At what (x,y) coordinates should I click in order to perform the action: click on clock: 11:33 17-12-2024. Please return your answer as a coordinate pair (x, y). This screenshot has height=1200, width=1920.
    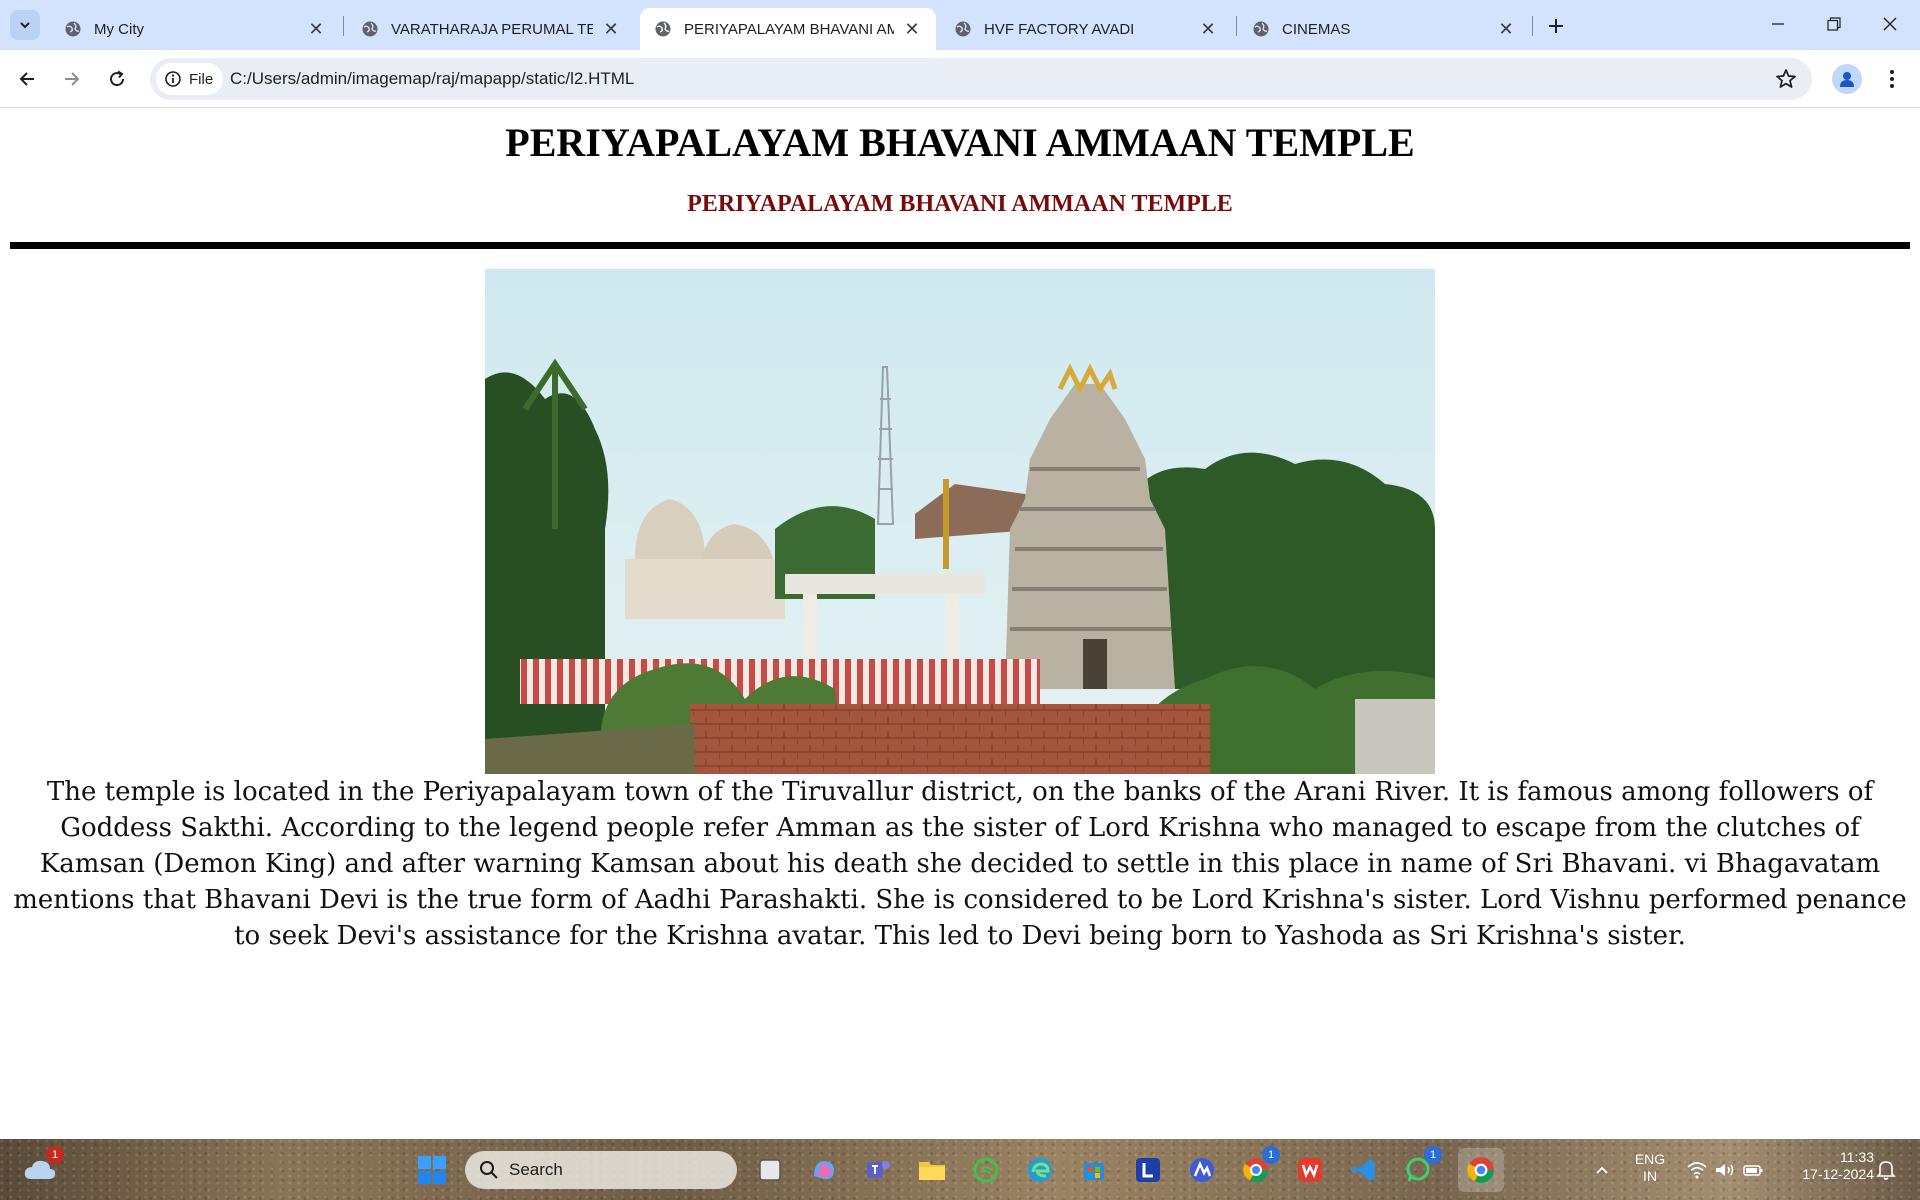
    Looking at the image, I should click on (1826, 1166).